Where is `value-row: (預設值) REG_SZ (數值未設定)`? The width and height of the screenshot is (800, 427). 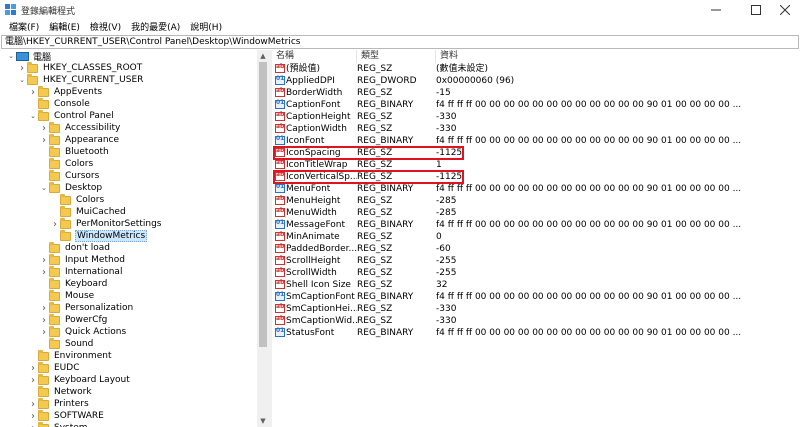
value-row: (預設值) REG_SZ (數值未設定) is located at coordinates (536, 69).